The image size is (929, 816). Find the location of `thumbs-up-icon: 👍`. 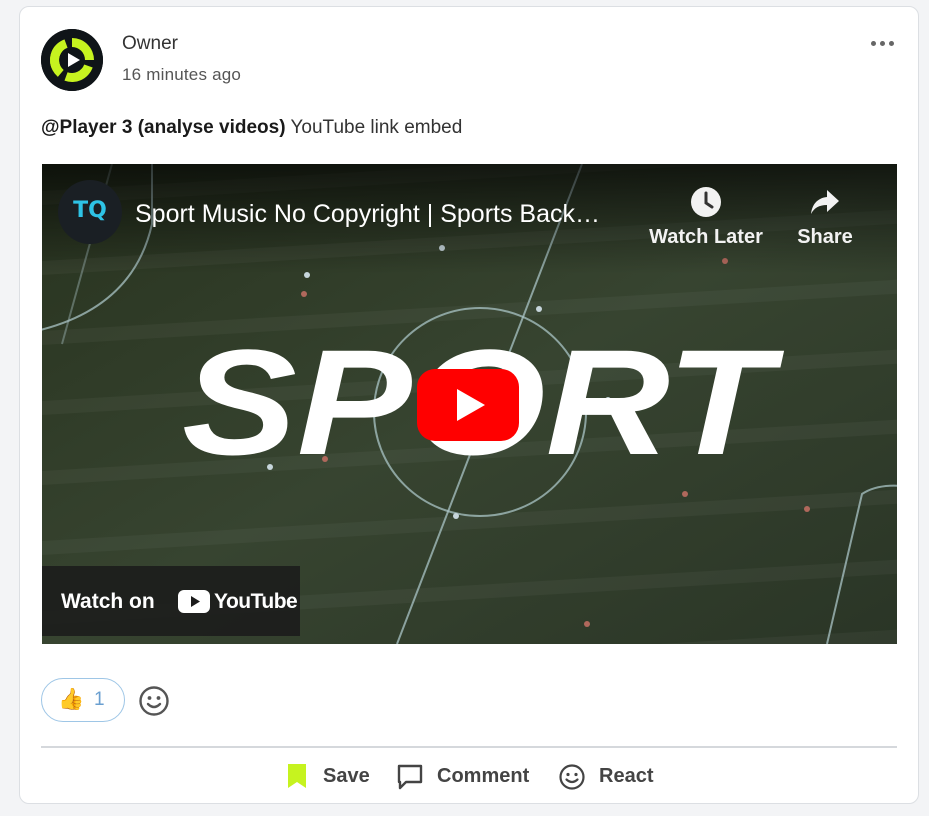

thumbs-up-icon: 👍 is located at coordinates (71, 699).